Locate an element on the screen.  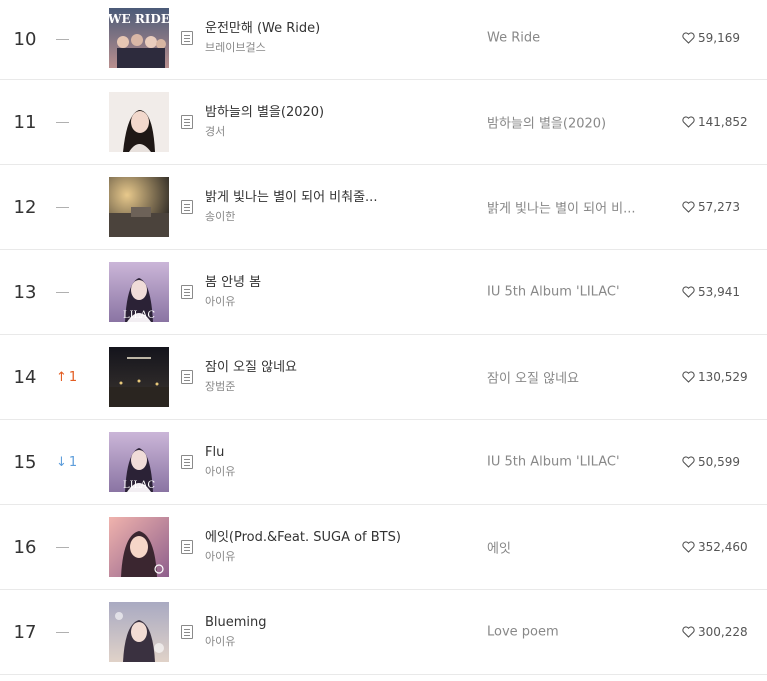
like-count: 130,529 is located at coordinates (723, 377).